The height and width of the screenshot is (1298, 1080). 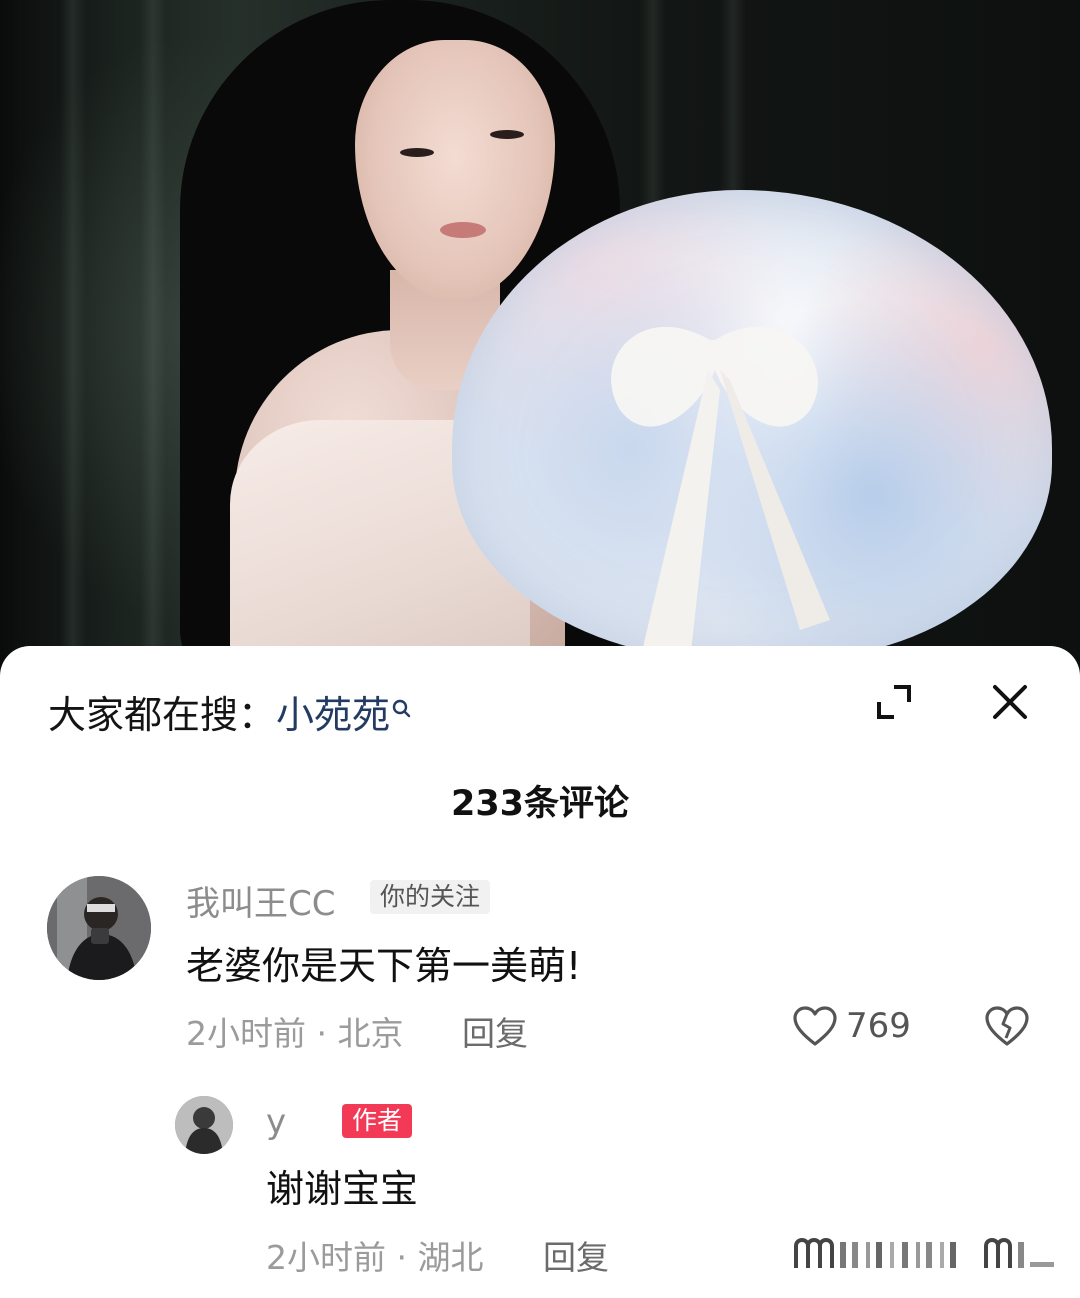 I want to click on photo-ribbon, so click(x=720, y=493).